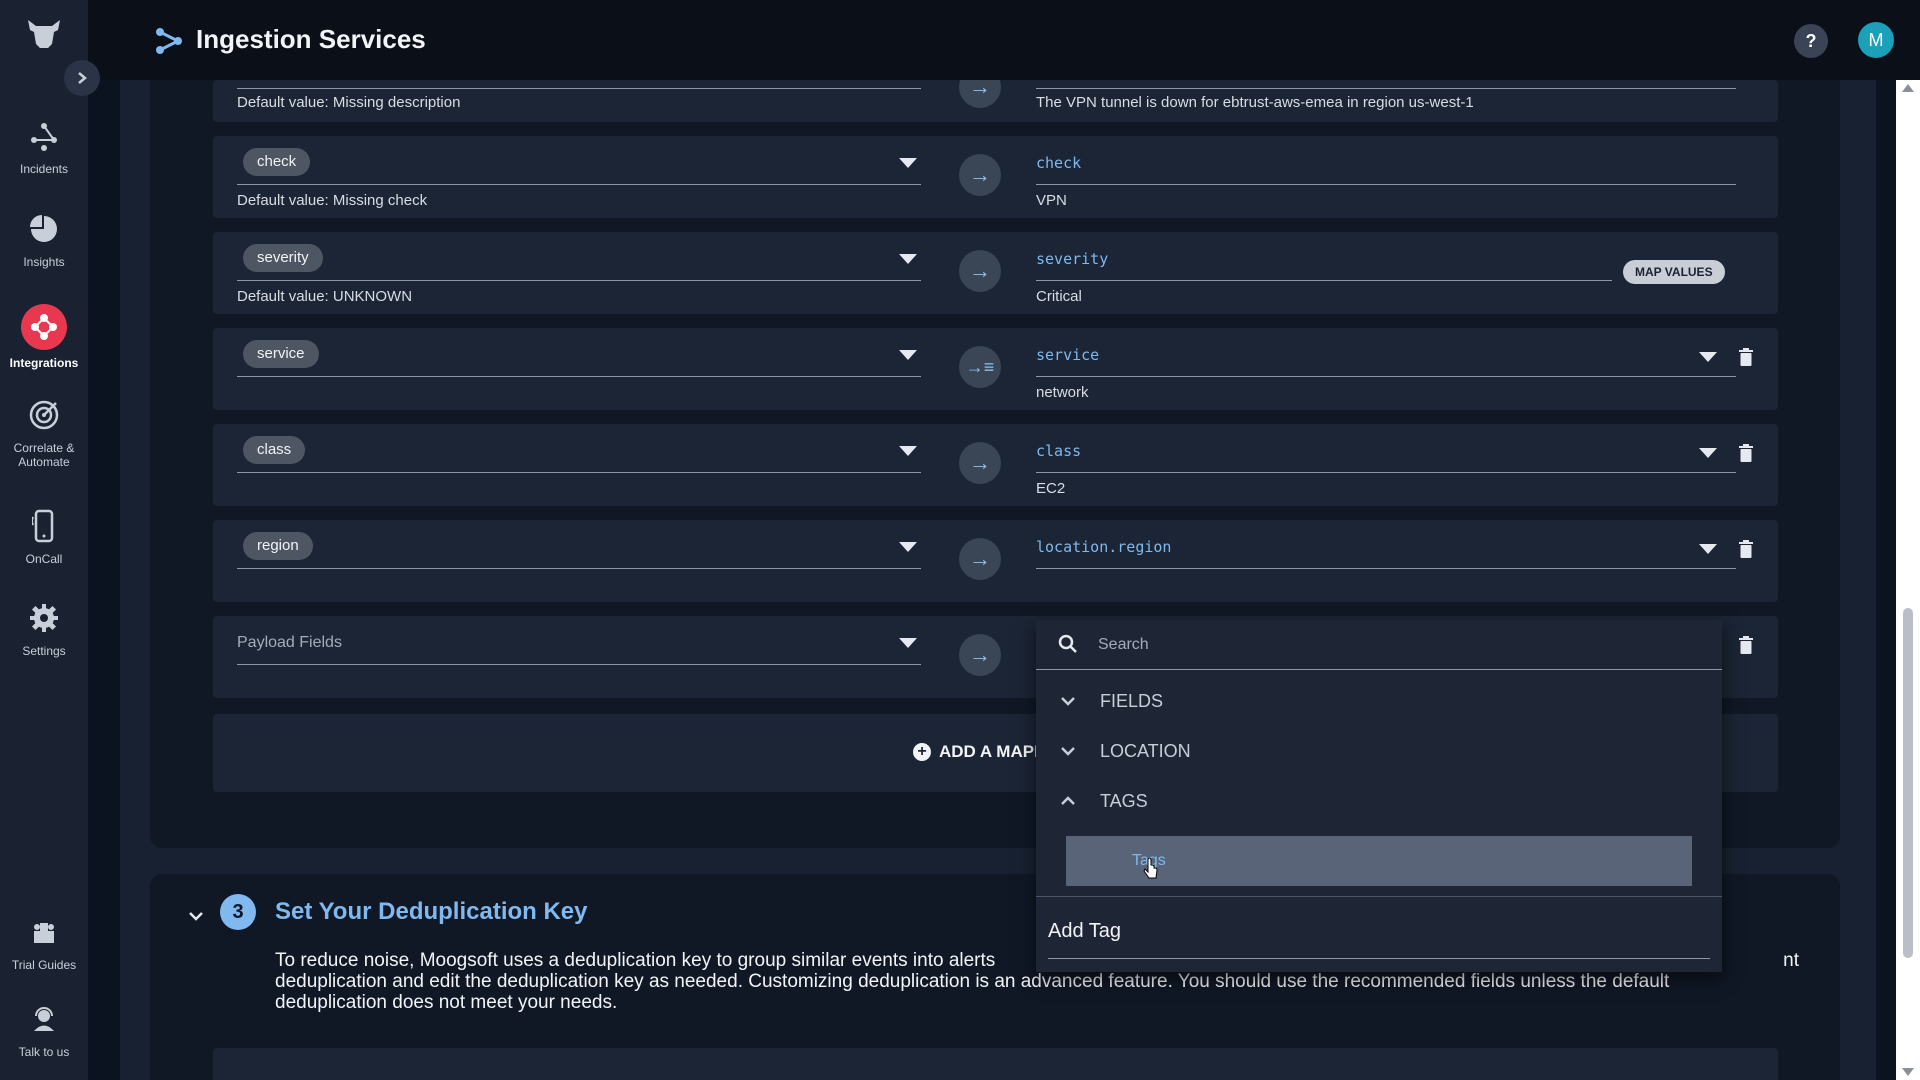 The width and height of the screenshot is (1920, 1080). What do you see at coordinates (44, 327) in the screenshot?
I see `integrations-icon` at bounding box center [44, 327].